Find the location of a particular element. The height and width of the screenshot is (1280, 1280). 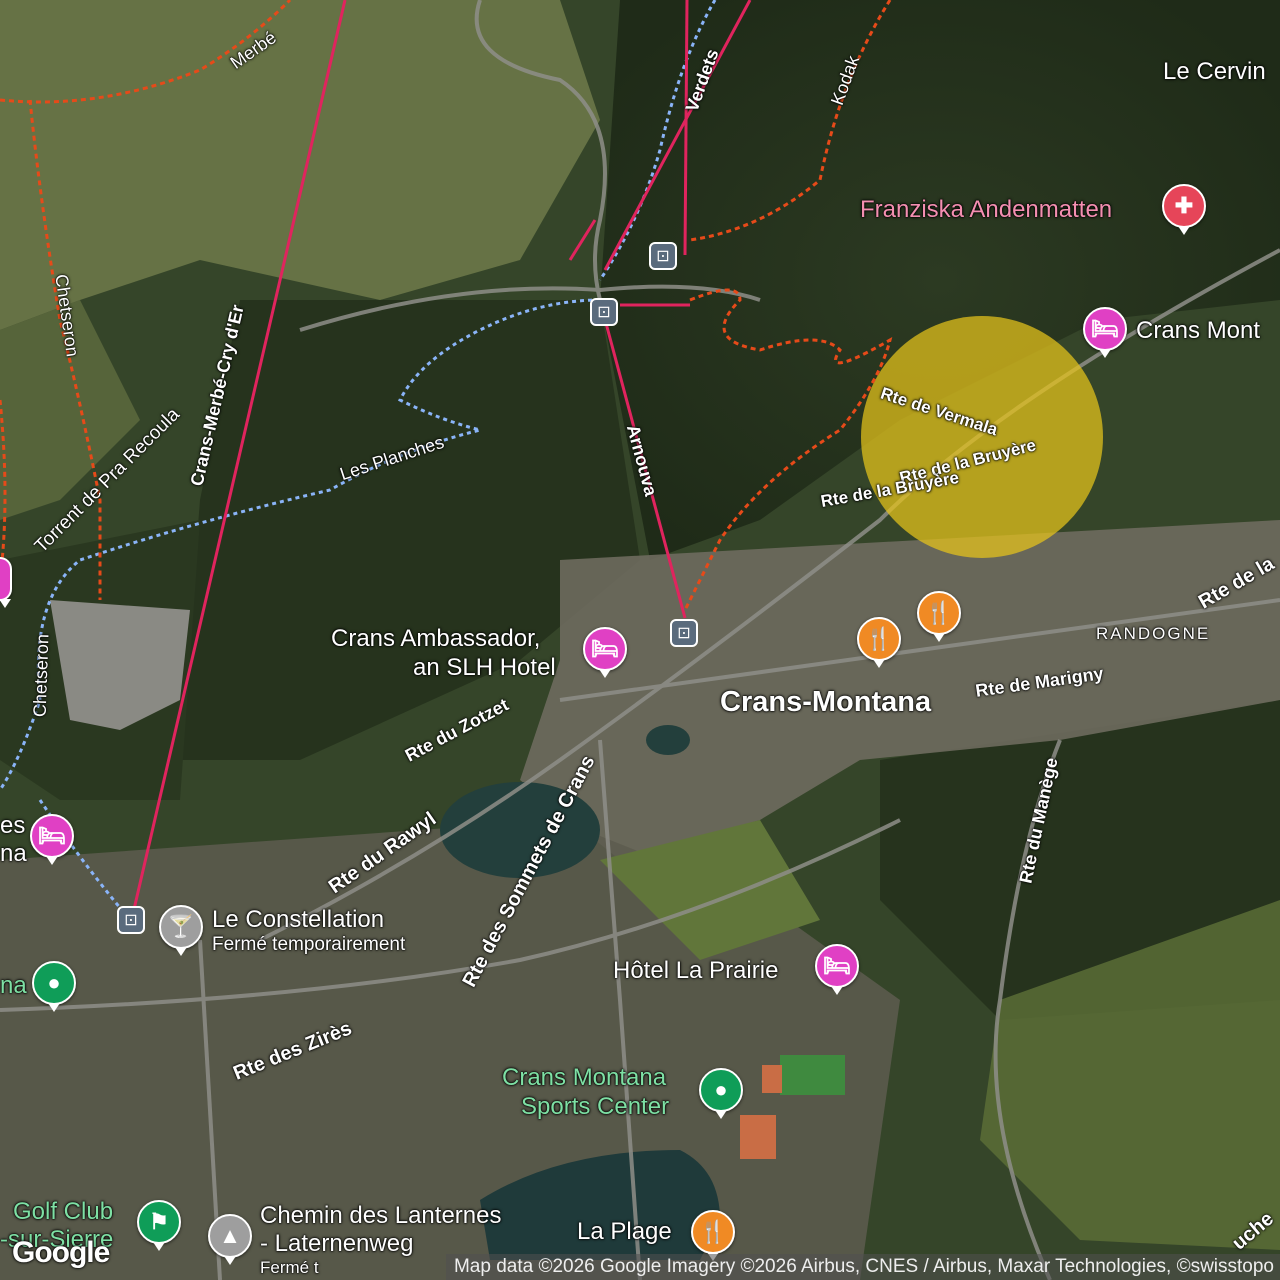

sports-field is located at coordinates (812, 1075).